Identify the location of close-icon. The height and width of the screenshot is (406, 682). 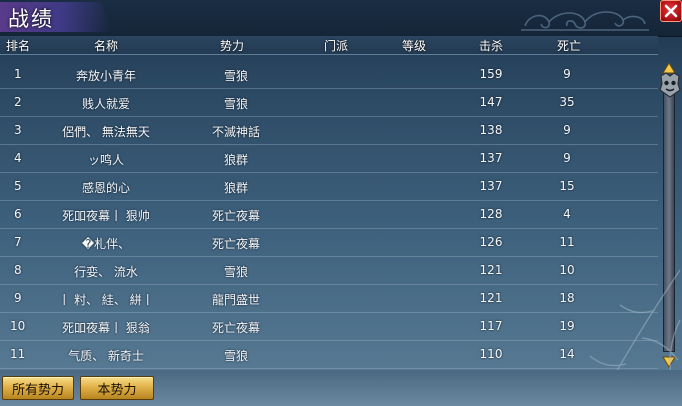
(671, 11).